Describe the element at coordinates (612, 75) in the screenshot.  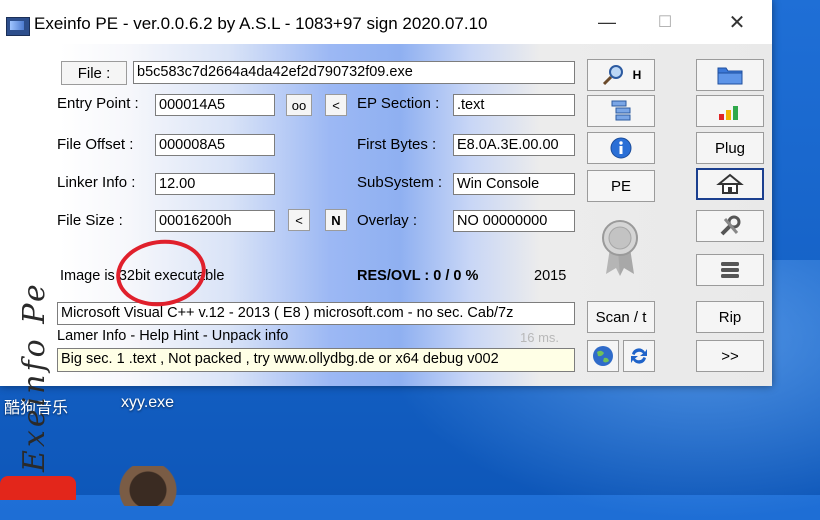
I see `magnifier-icon` at that location.